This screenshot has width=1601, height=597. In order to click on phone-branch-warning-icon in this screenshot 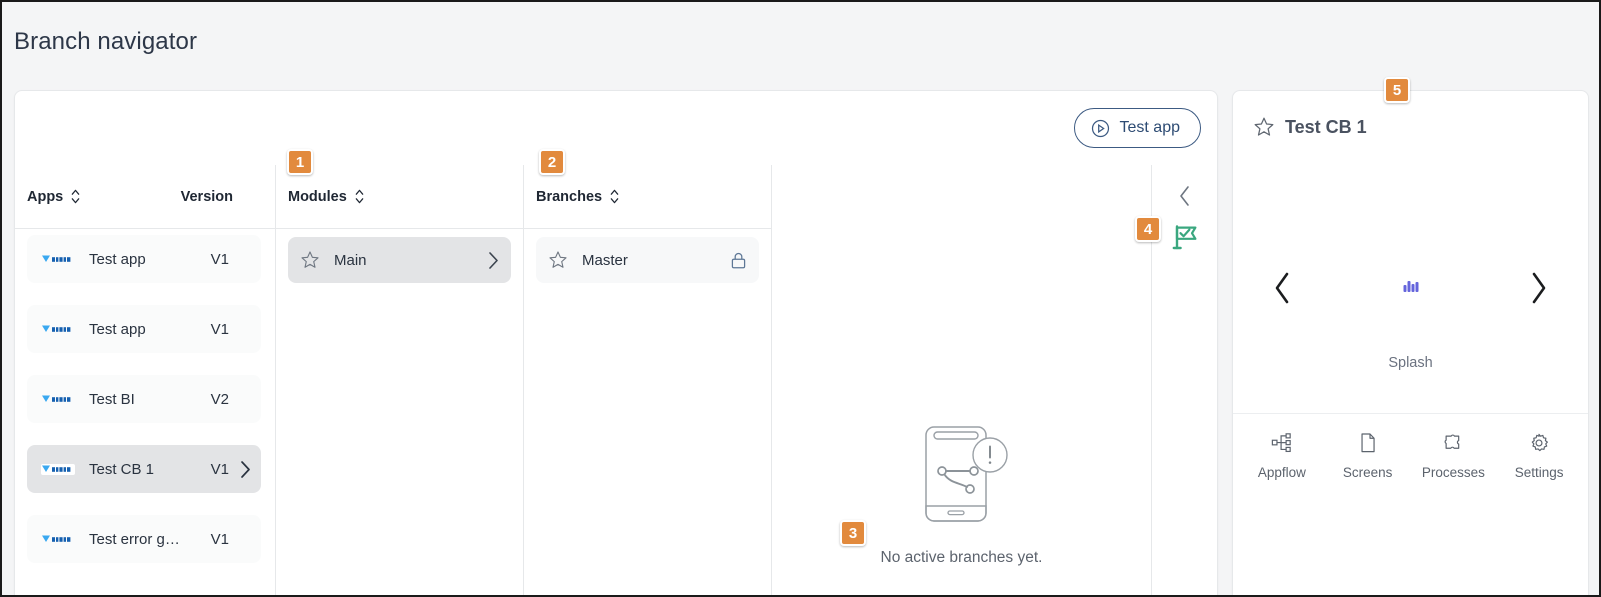, I will do `click(962, 479)`.